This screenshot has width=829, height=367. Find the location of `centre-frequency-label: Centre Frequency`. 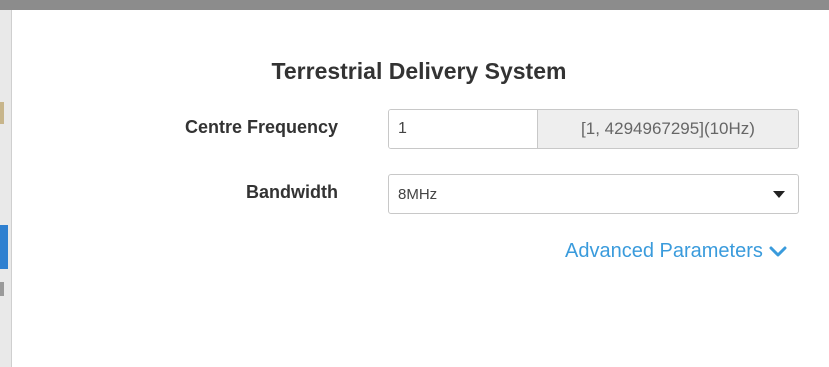

centre-frequency-label: Centre Frequency is located at coordinates (261, 127).